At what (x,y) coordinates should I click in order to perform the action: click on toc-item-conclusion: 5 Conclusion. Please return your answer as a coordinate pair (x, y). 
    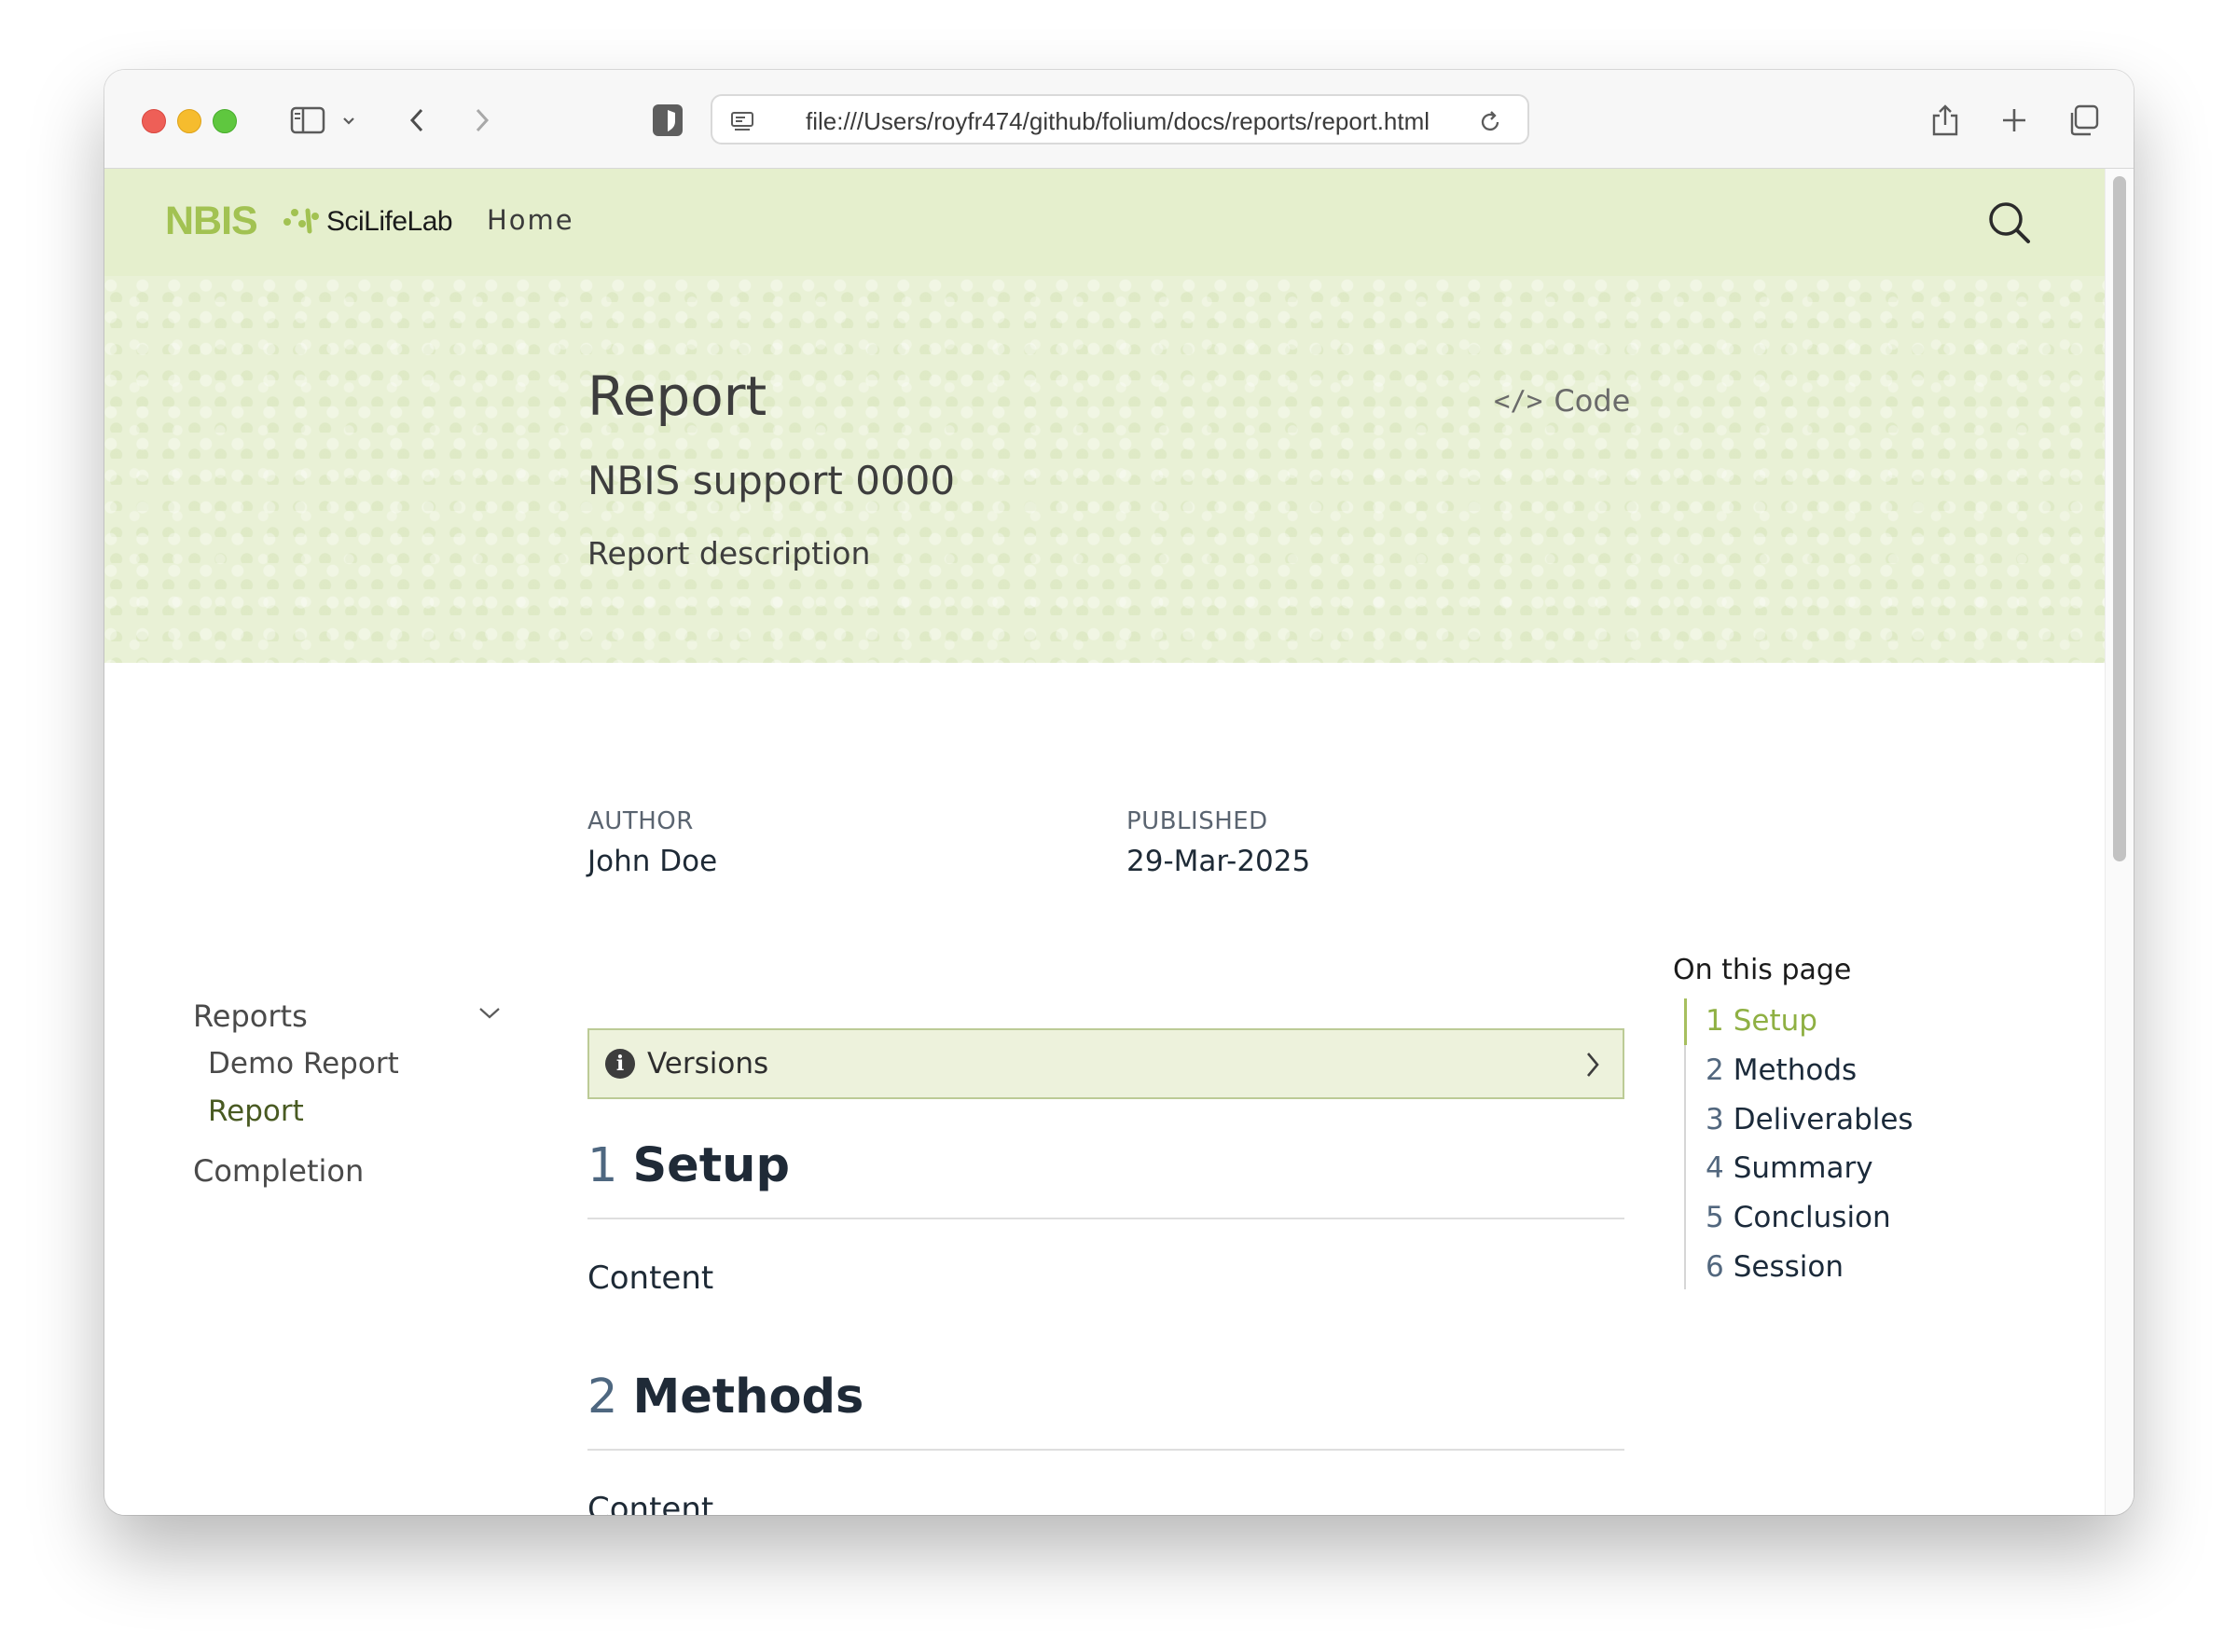
    Looking at the image, I should click on (1798, 1217).